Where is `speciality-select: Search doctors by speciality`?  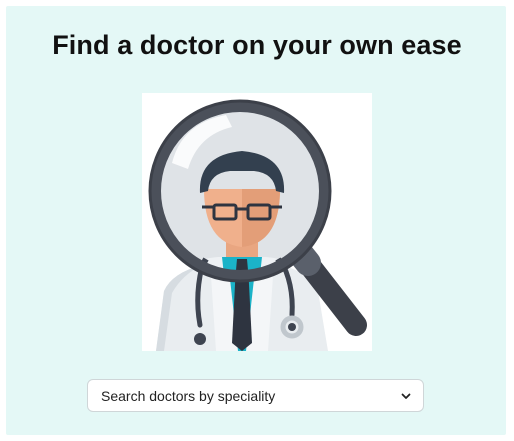 speciality-select: Search doctors by speciality is located at coordinates (255, 395).